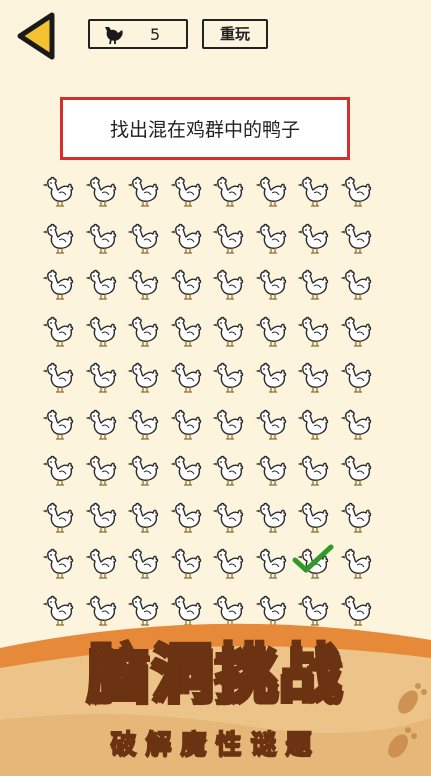 The width and height of the screenshot is (431, 776). Describe the element at coordinates (204, 130) in the screenshot. I see `instruction-text: 找出混在鸡群中的鸭子` at that location.